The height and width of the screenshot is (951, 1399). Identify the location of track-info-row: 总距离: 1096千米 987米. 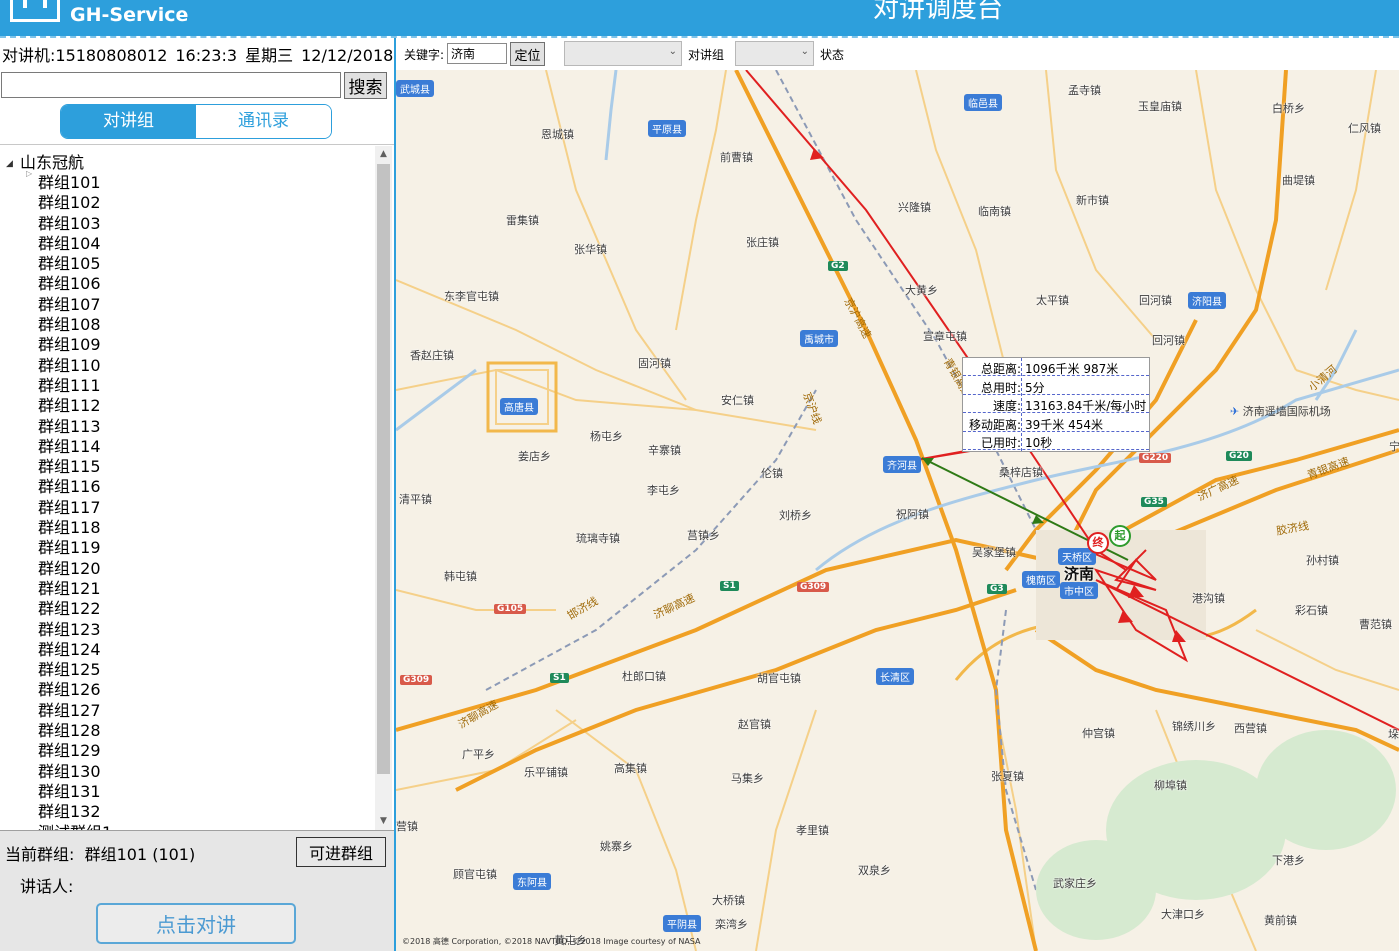
(1056, 367).